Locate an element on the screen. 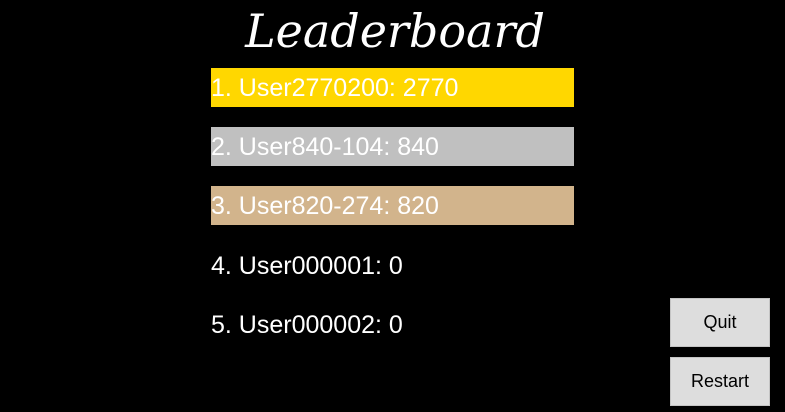 The image size is (785, 412). quit-button: Quit is located at coordinates (720, 322).